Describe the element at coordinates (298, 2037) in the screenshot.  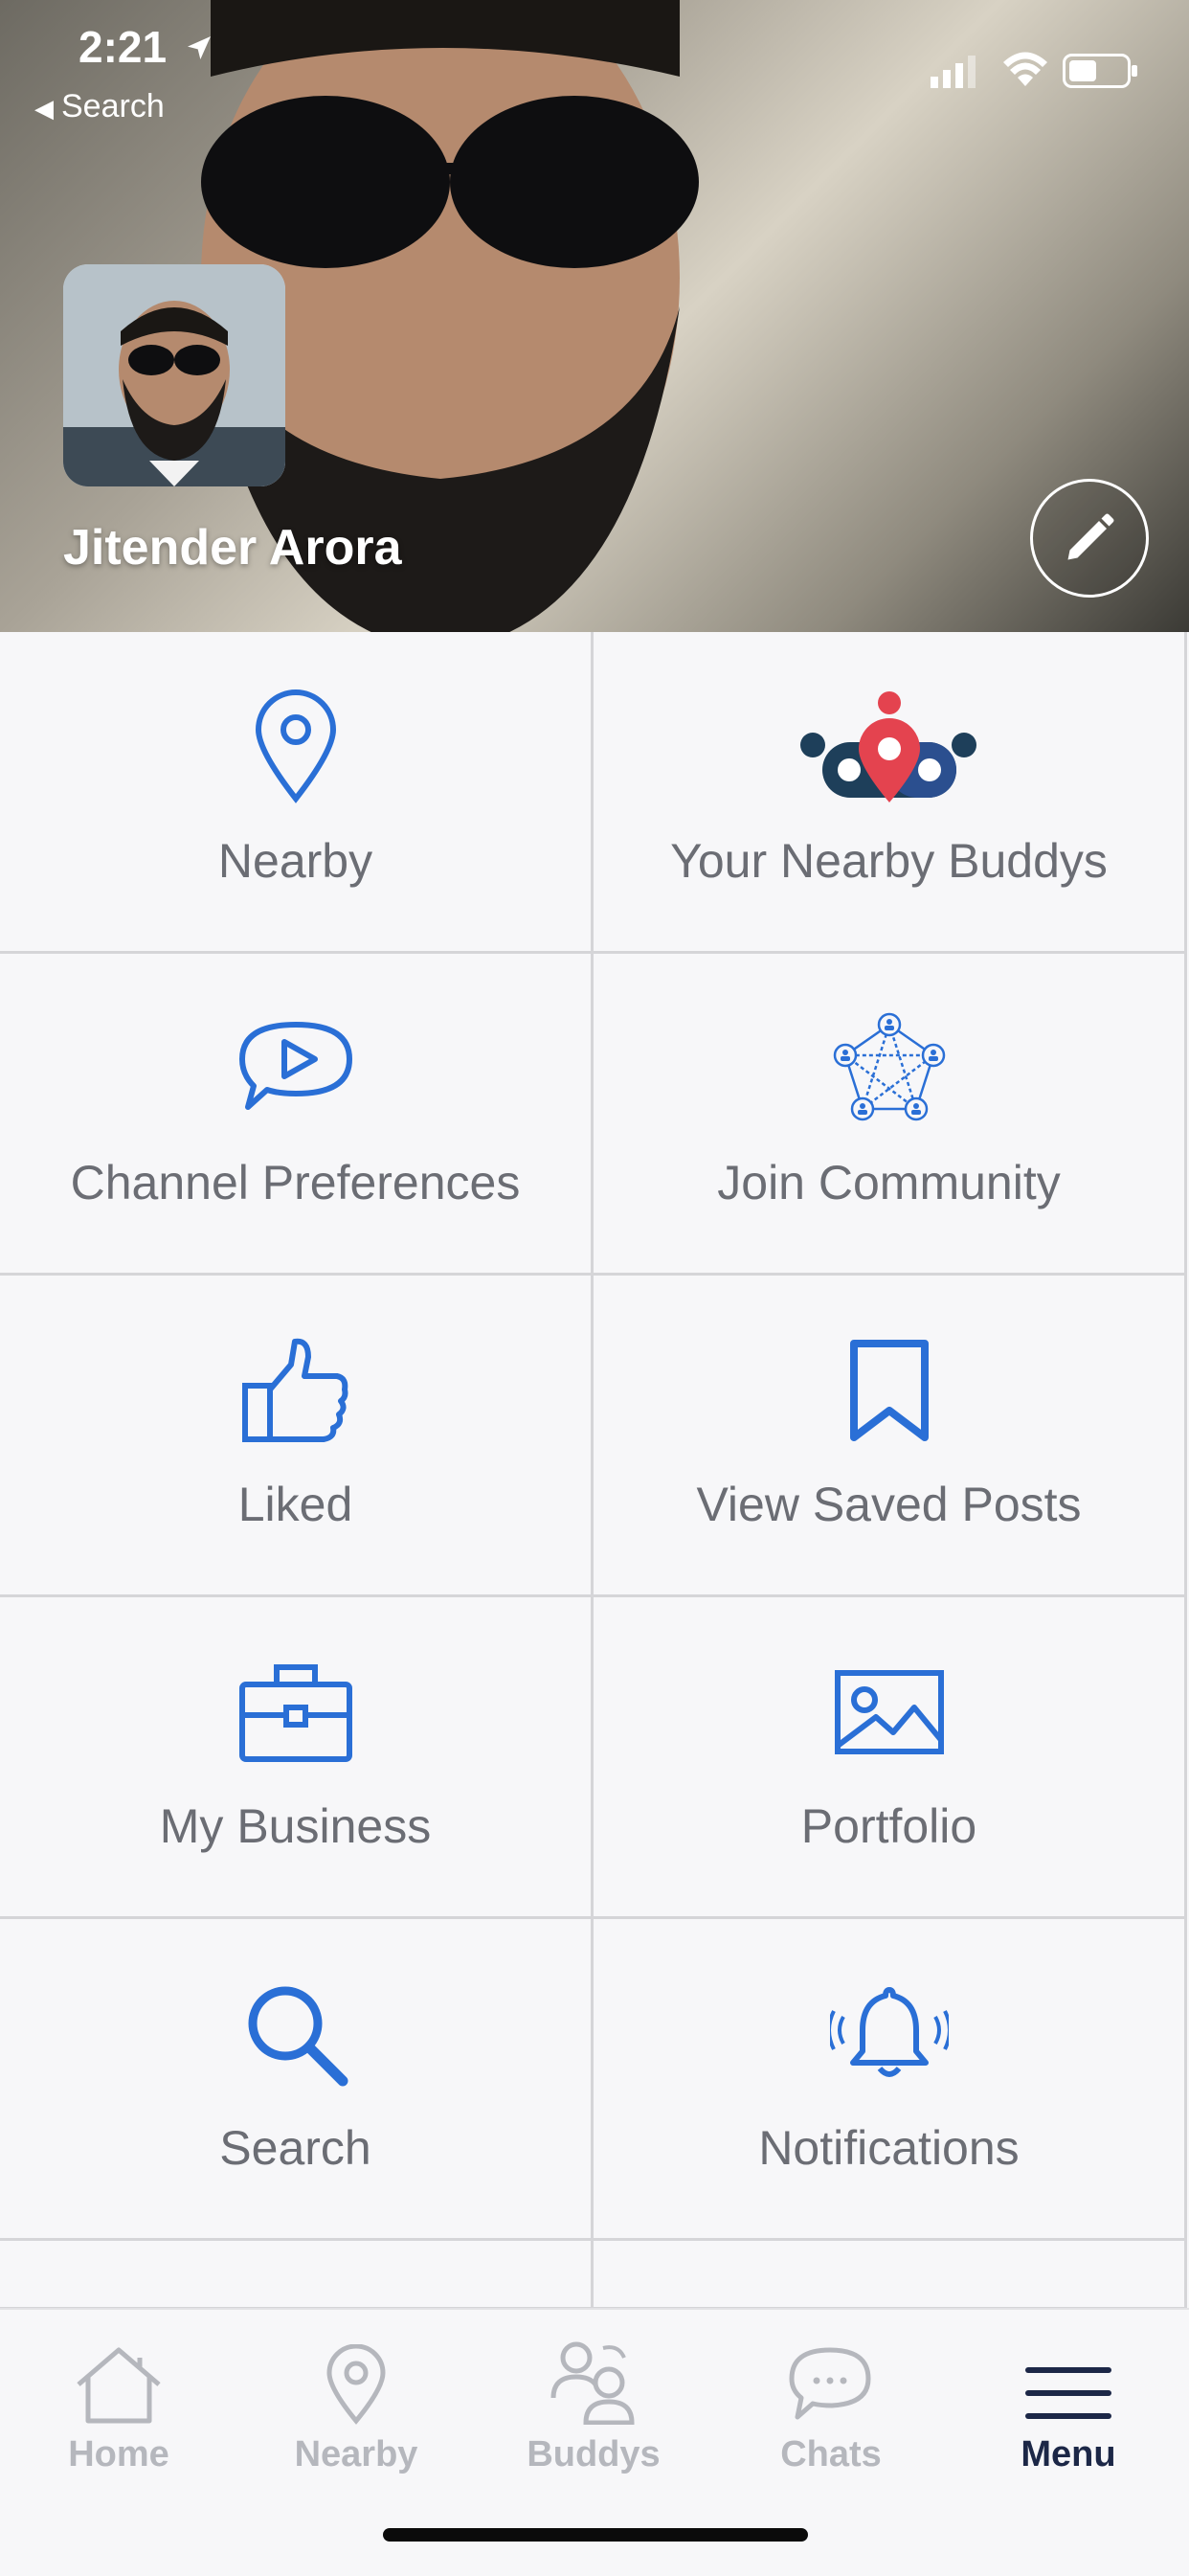
I see `search-icon` at that location.